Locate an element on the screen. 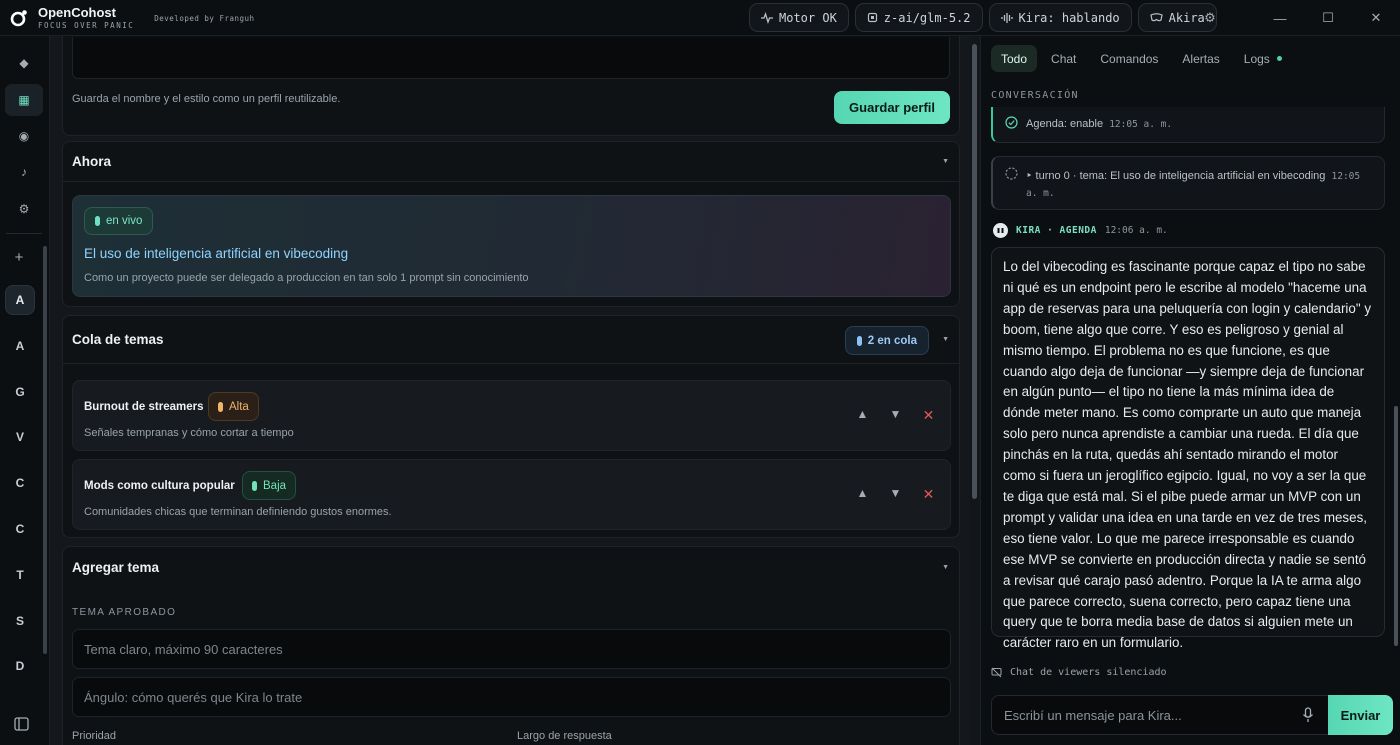 The image size is (1400, 745). close-window-icon: ✕ is located at coordinates (1376, 18).